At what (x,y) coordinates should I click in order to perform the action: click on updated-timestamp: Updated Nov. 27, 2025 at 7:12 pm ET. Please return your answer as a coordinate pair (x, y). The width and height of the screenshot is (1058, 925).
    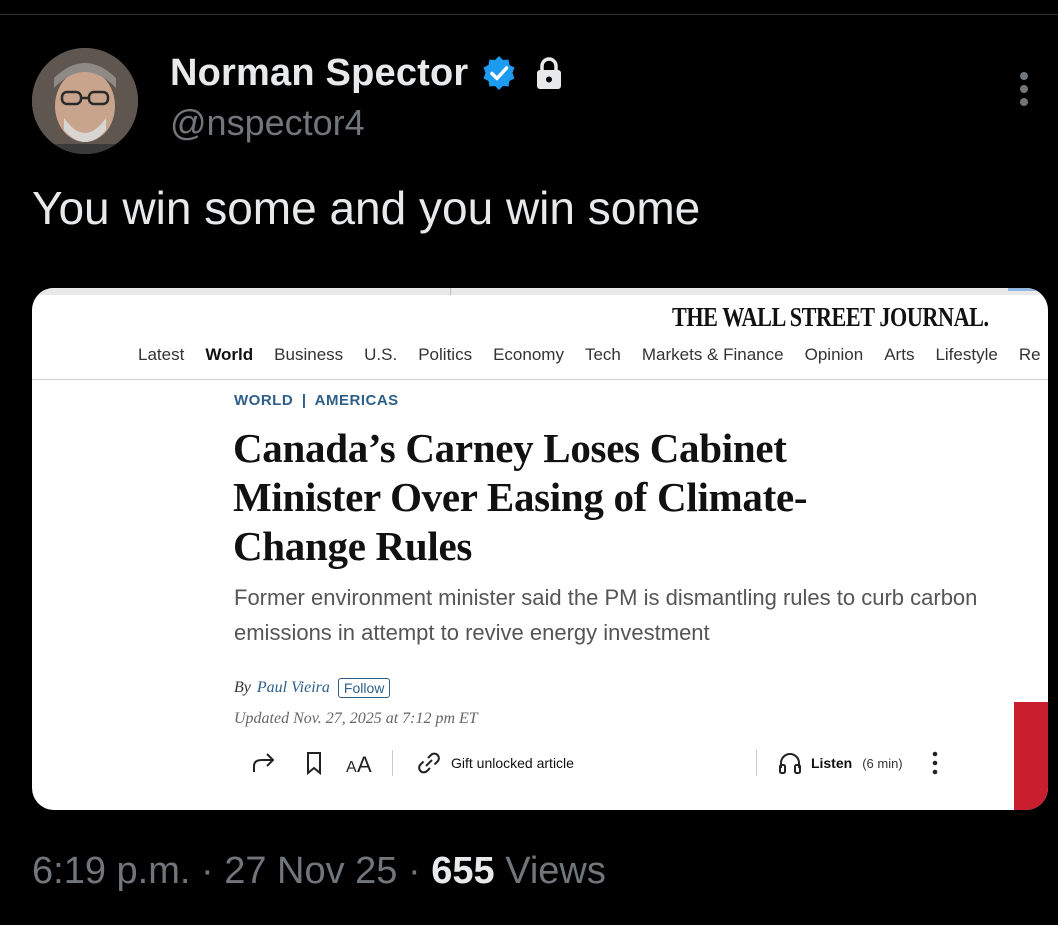
    Looking at the image, I should click on (356, 718).